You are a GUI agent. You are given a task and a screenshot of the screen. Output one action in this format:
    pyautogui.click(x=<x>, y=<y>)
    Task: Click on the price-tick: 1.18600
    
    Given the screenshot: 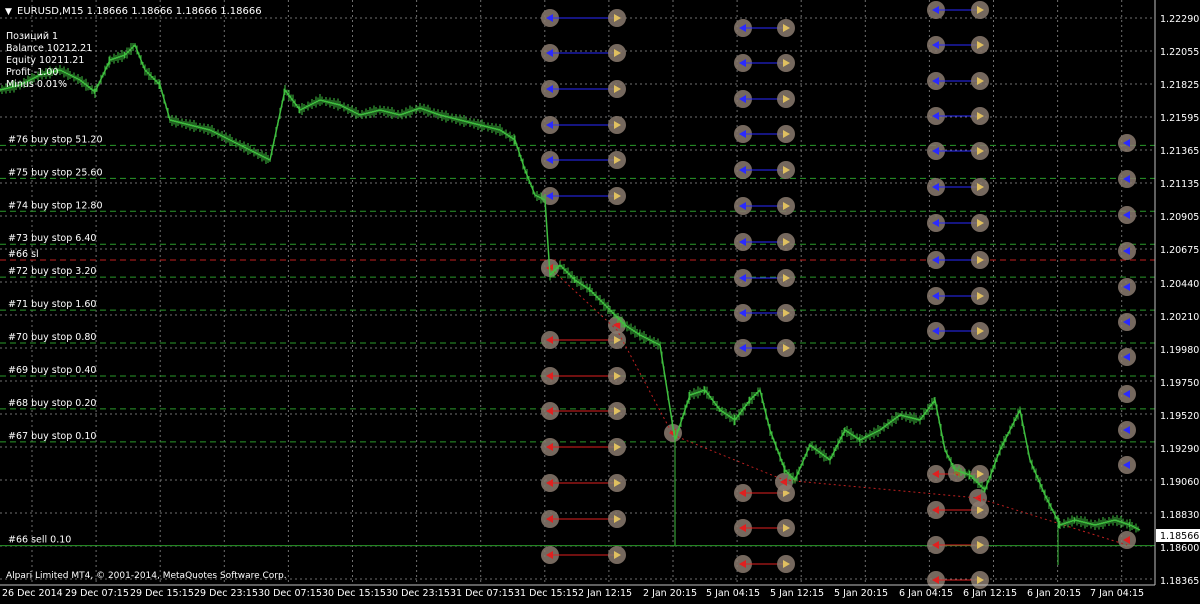 What is the action you would take?
    pyautogui.click(x=1179, y=548)
    